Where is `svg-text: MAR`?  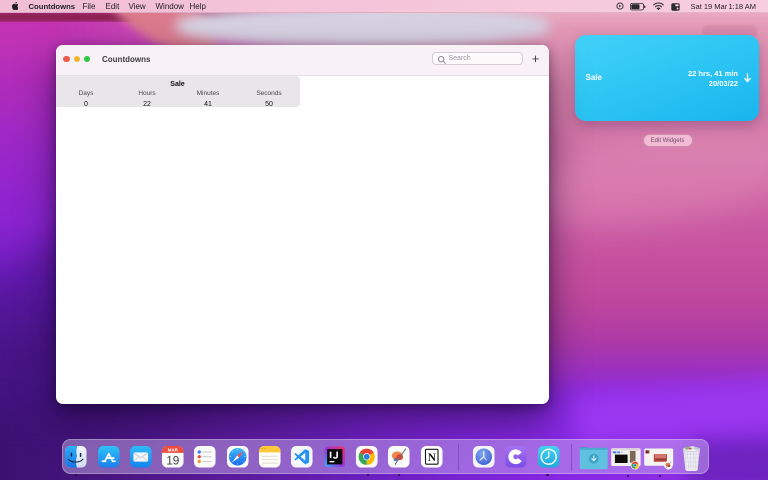
svg-text: MAR is located at coordinates (173, 449).